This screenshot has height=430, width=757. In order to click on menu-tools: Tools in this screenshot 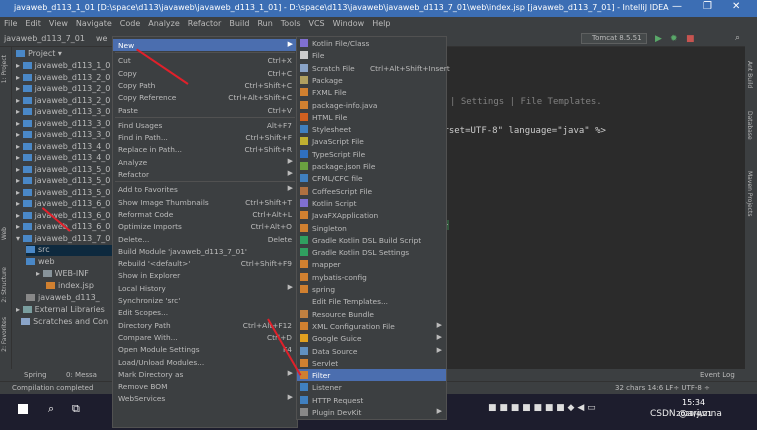, I will do `click(291, 23)`.